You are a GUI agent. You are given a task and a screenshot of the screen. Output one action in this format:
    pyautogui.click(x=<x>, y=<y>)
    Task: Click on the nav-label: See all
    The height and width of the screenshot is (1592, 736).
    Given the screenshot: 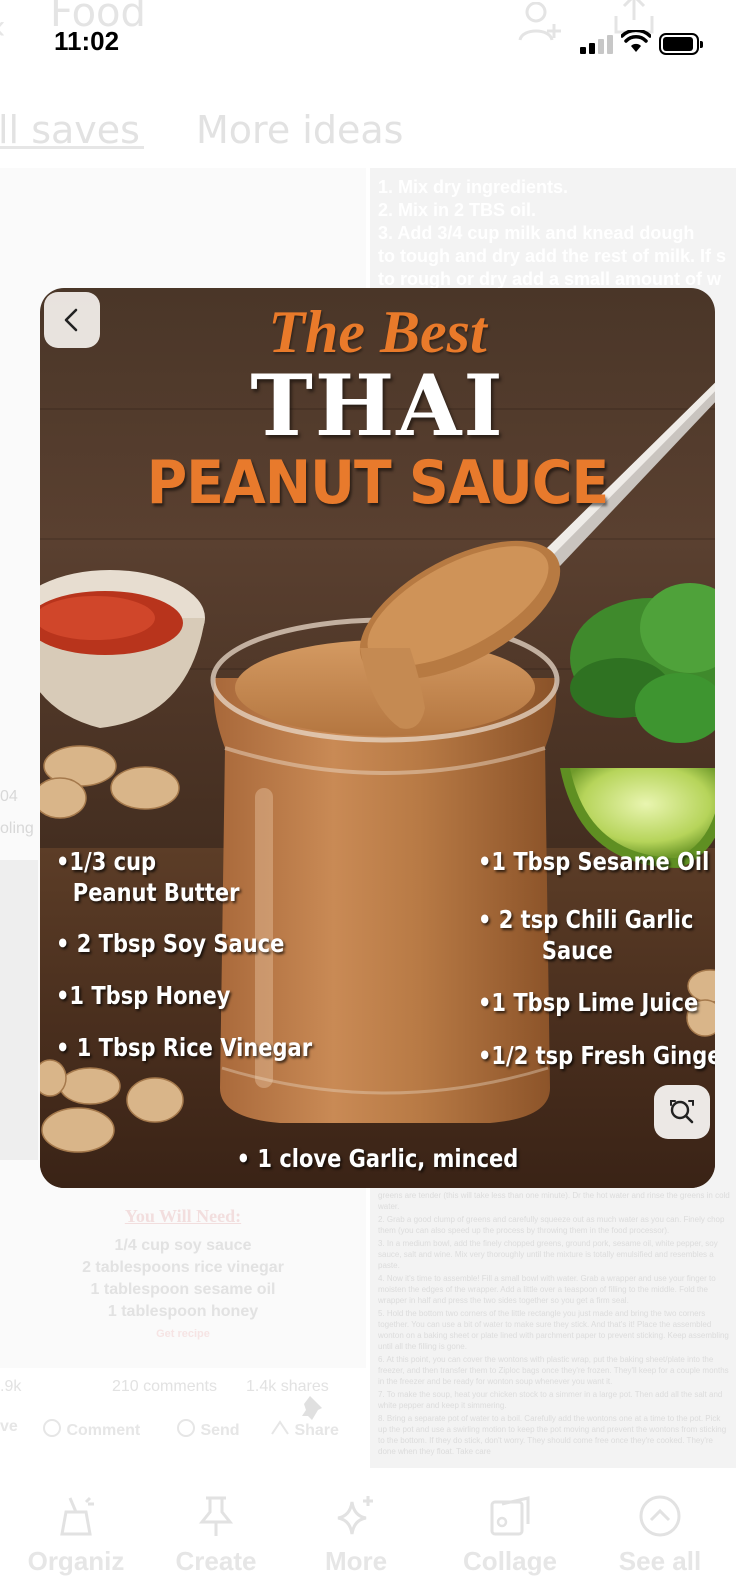 What is the action you would take?
    pyautogui.click(x=660, y=1561)
    